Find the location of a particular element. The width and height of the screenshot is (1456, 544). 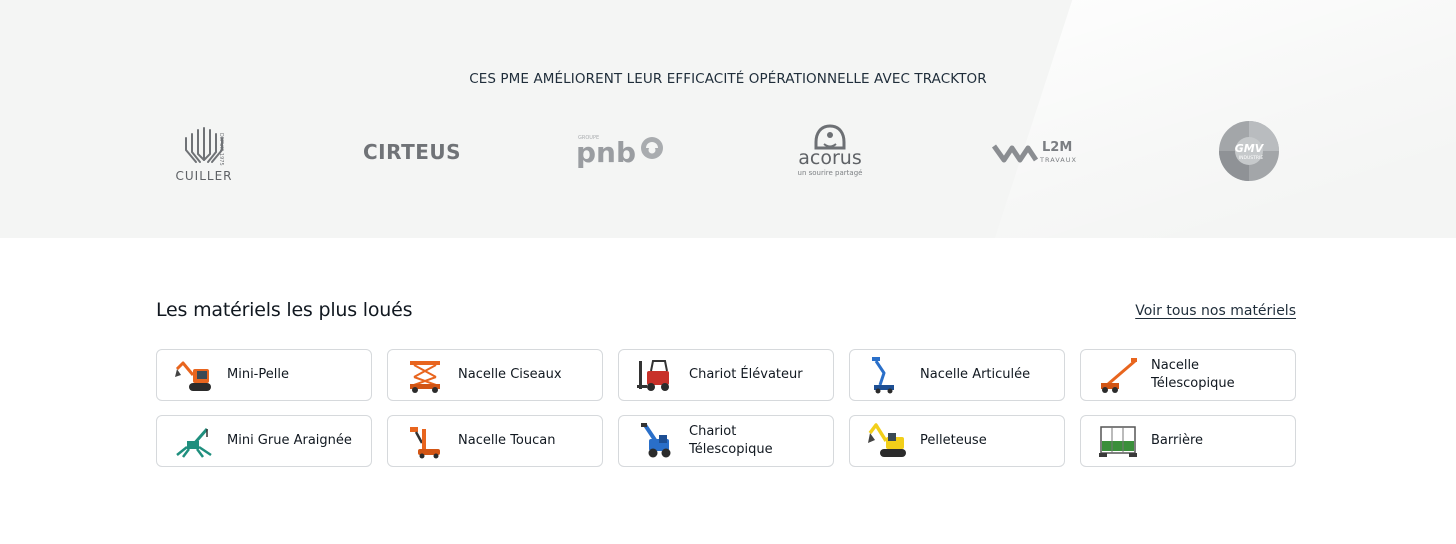

spider-crane-icon is located at coordinates (194, 441).